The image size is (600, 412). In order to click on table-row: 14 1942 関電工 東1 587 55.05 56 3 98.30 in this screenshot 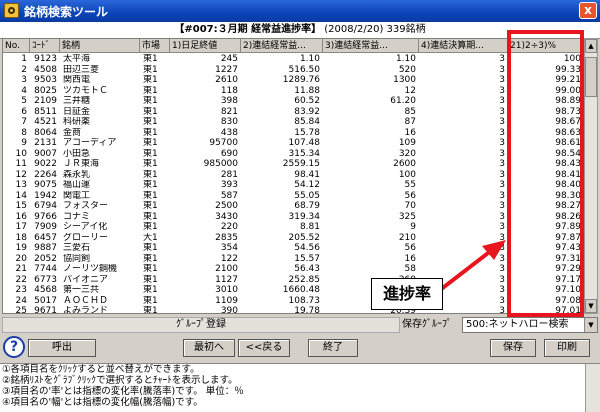, I will do `click(293, 196)`.